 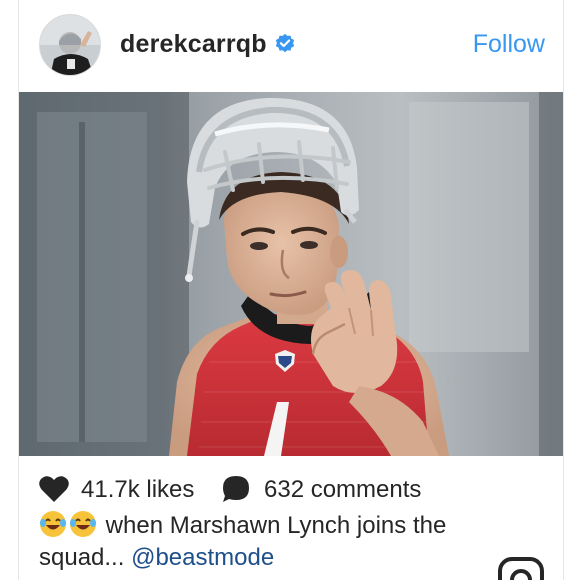 I want to click on likes-count: 41.7k likes, so click(x=137, y=490).